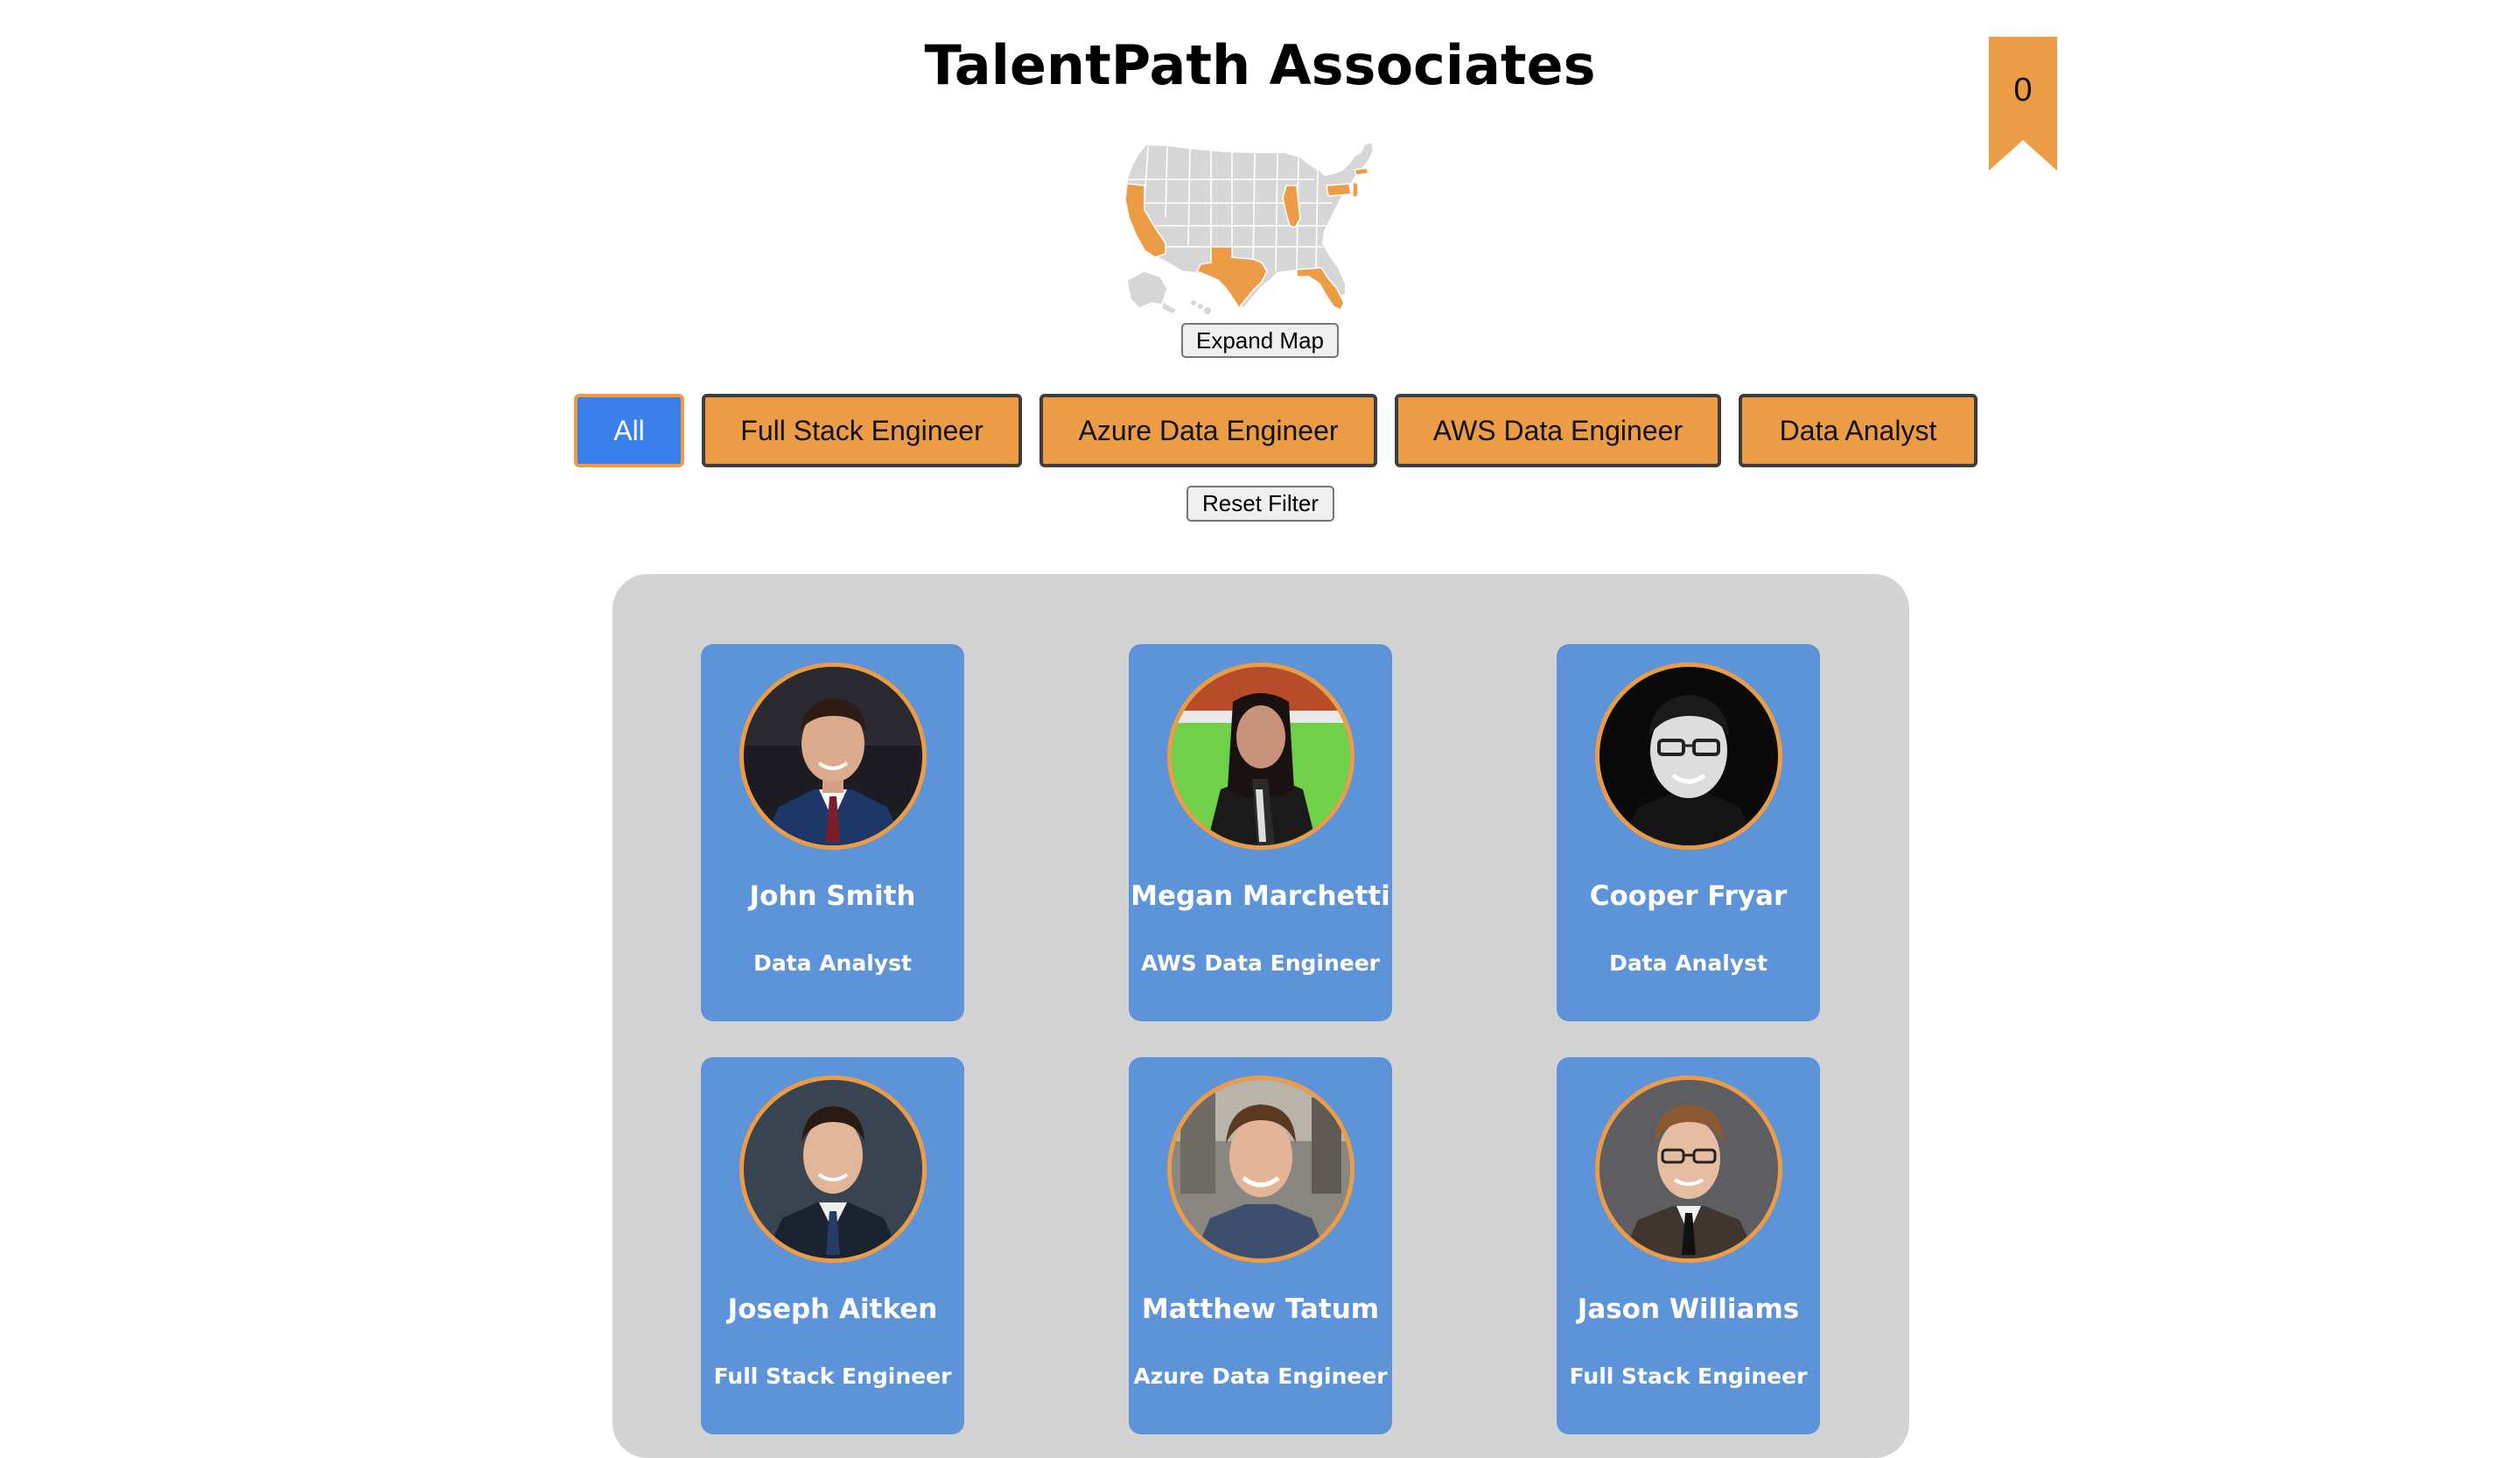 This screenshot has width=2520, height=1458. I want to click on filter-data-analyst-button: Data Analyst, so click(1858, 430).